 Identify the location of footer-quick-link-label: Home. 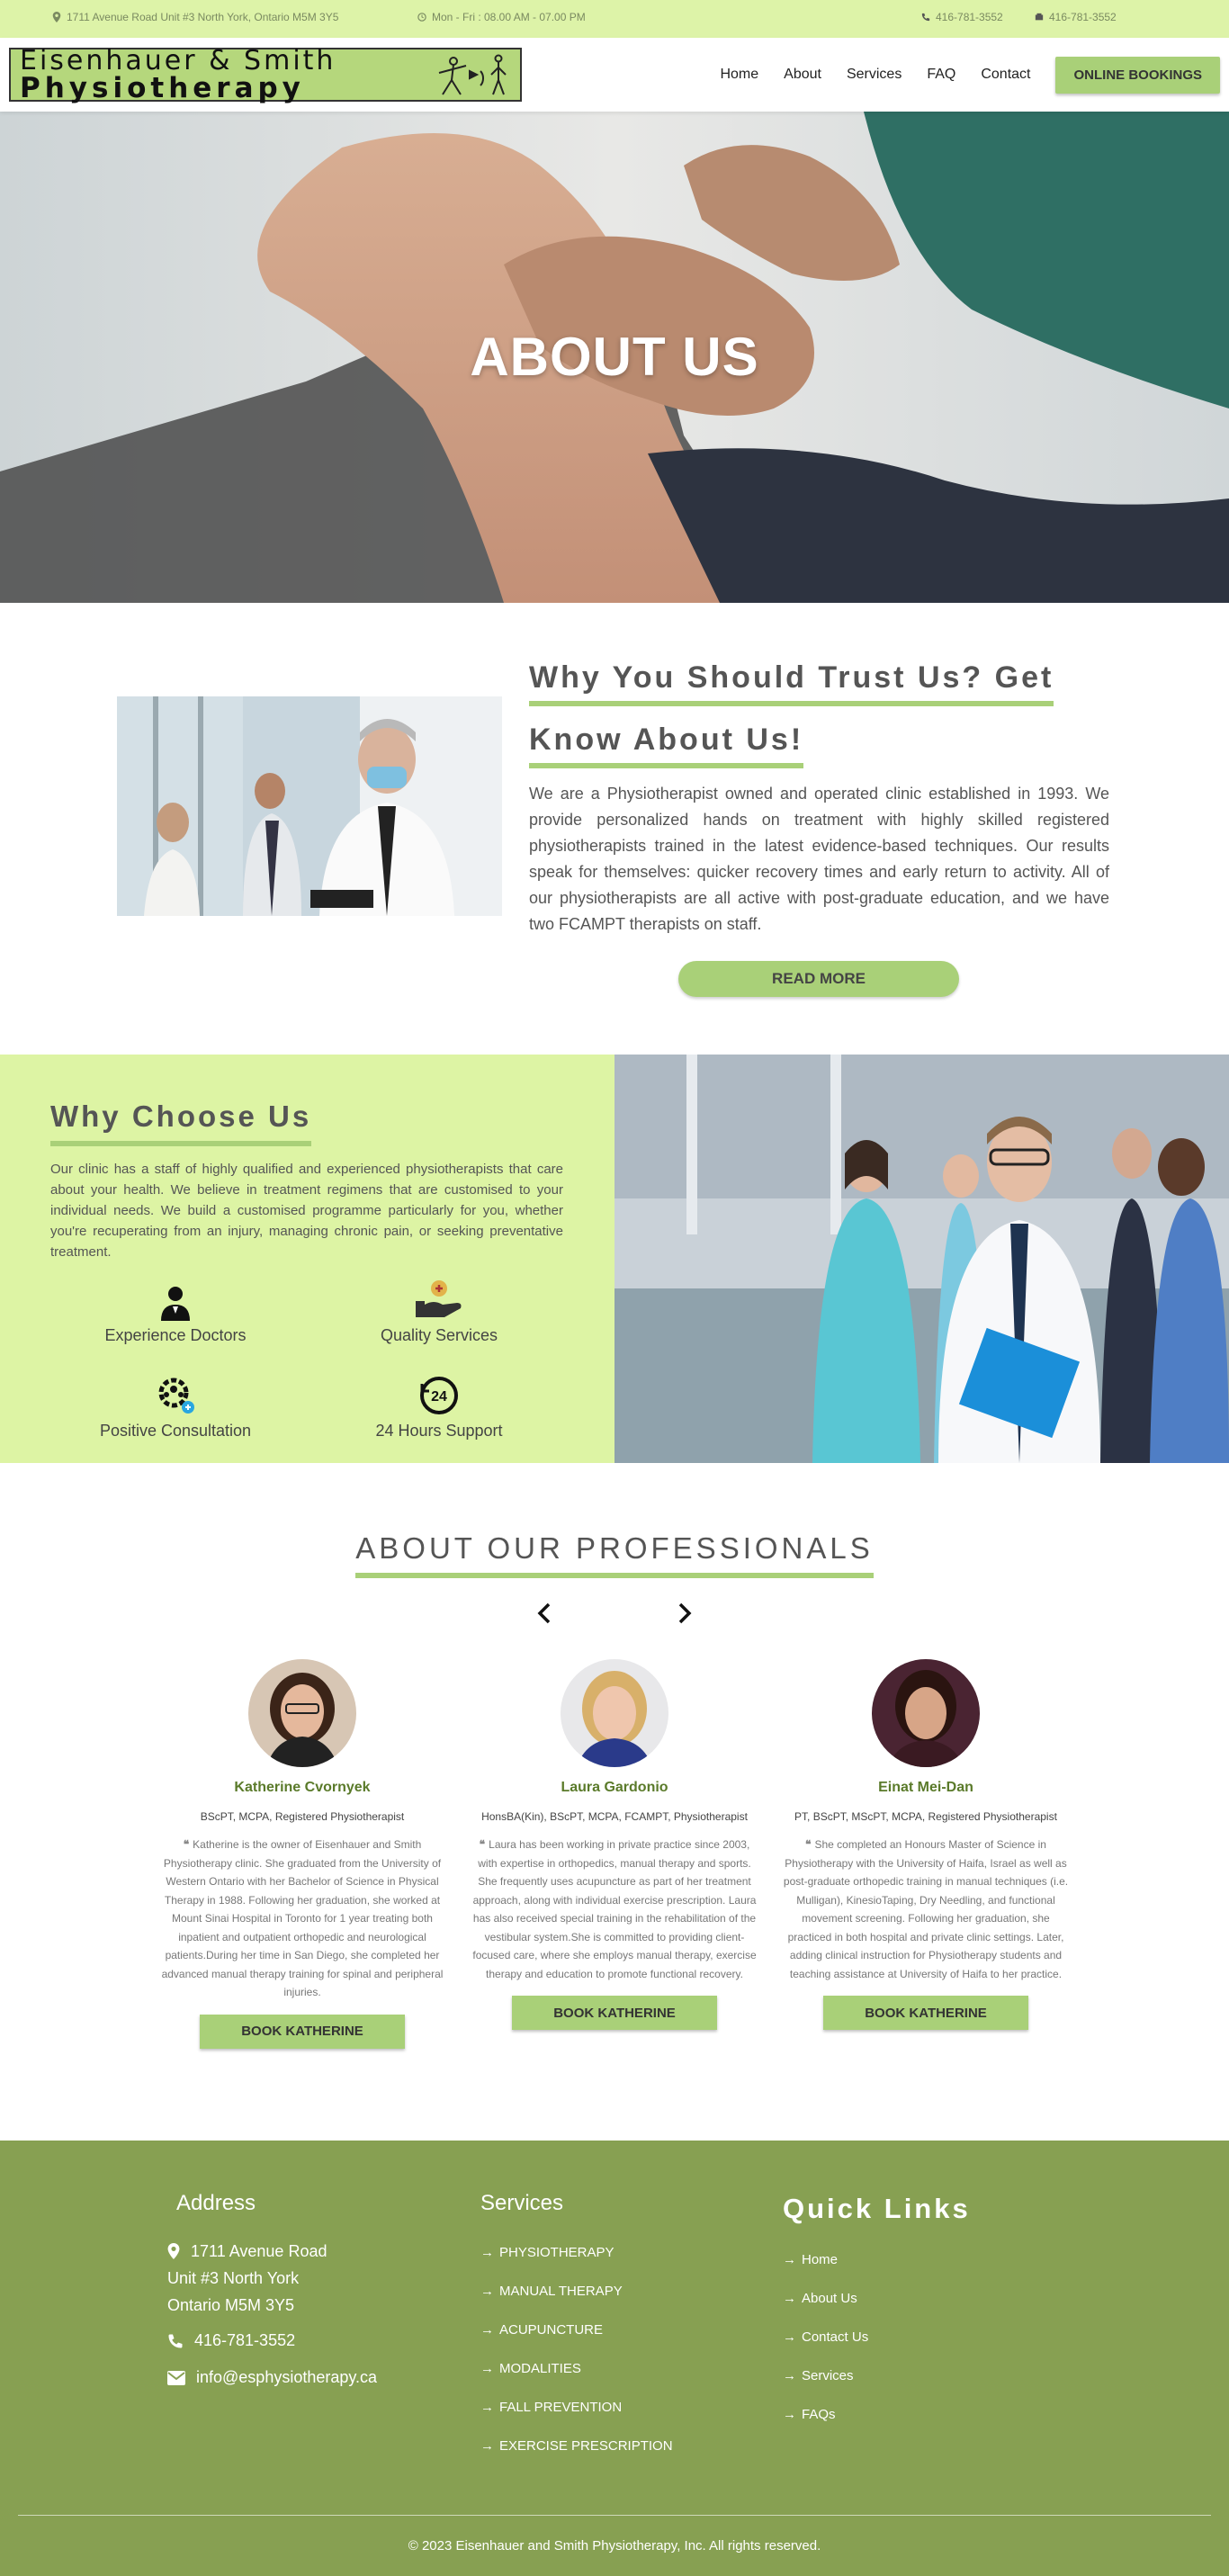
(821, 2259).